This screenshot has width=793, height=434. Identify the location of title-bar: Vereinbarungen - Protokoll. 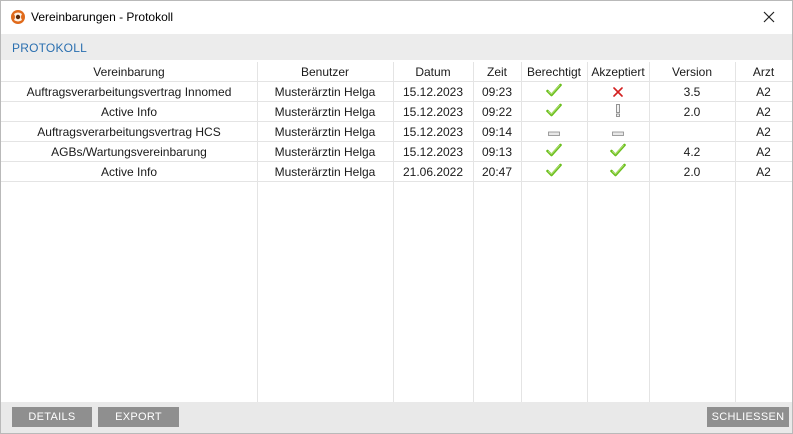
(396, 16).